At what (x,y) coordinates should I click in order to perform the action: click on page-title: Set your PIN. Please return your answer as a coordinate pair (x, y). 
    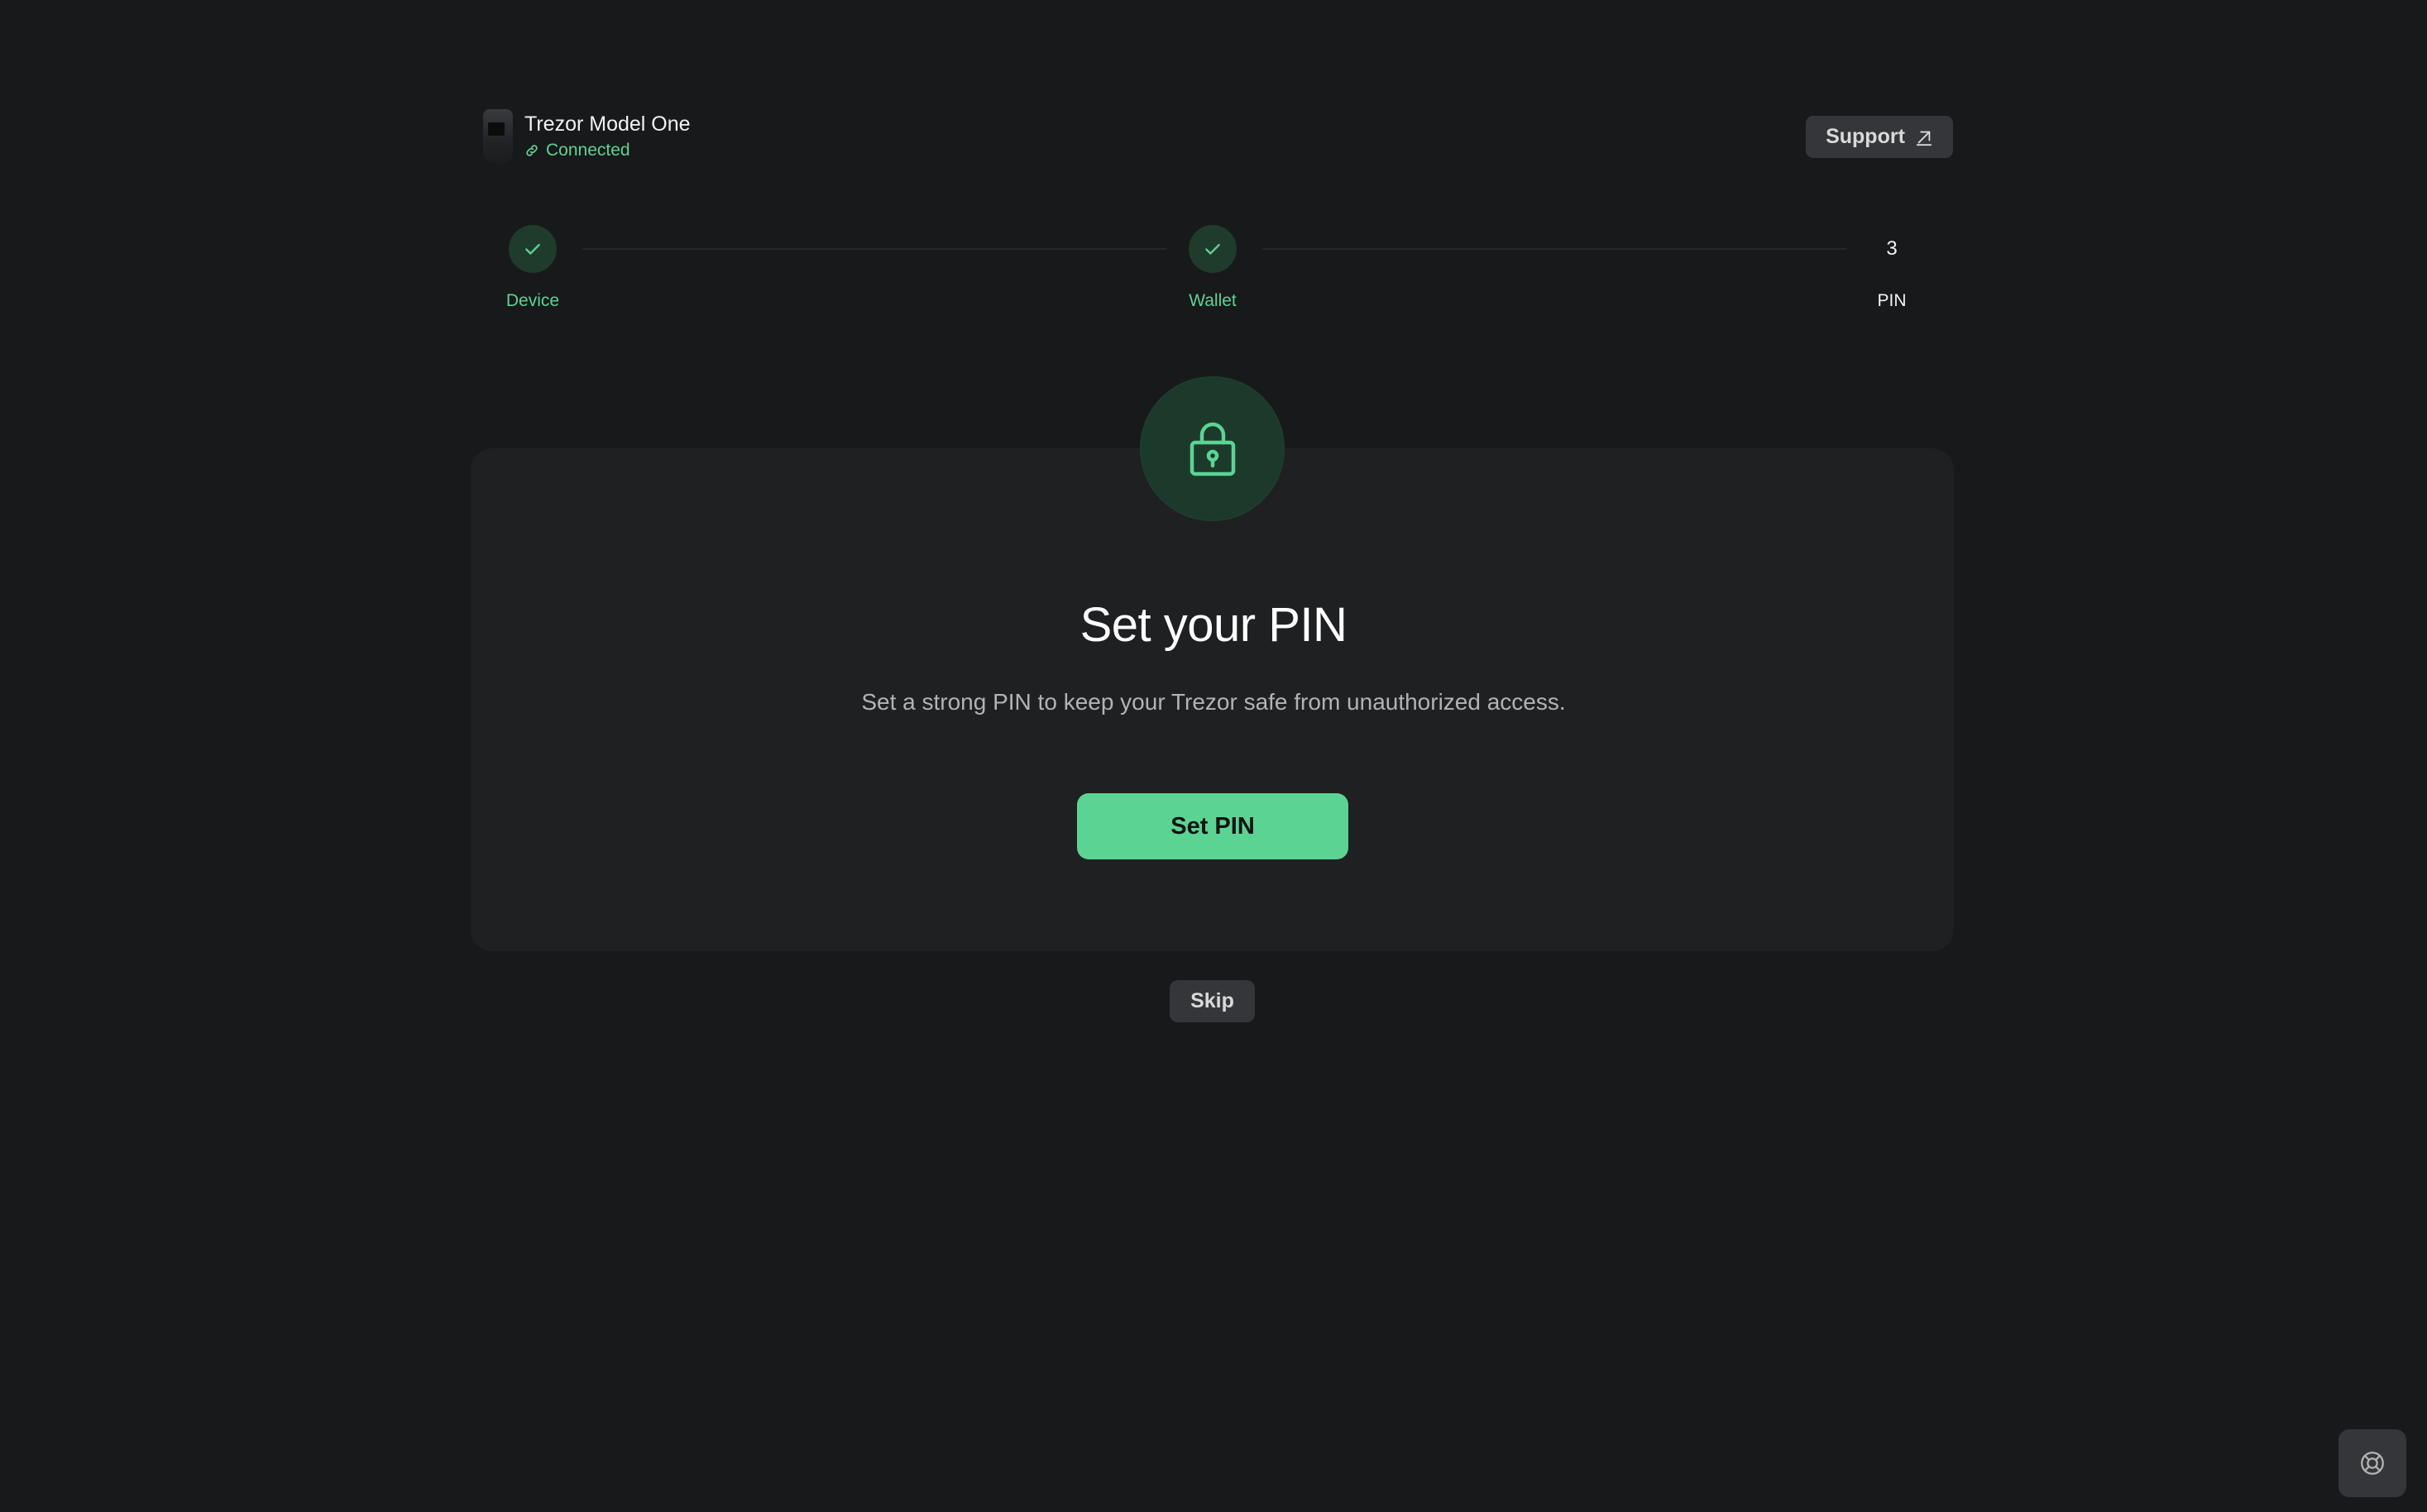
    Looking at the image, I should click on (1213, 625).